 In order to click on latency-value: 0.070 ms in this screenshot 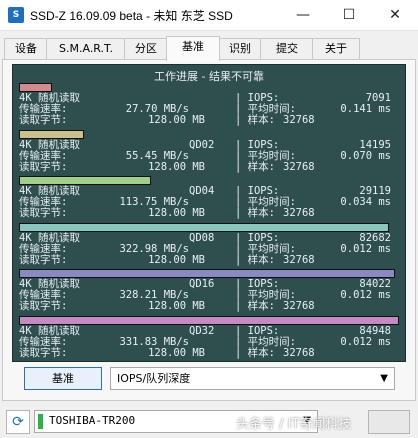, I will do `click(365, 155)`.